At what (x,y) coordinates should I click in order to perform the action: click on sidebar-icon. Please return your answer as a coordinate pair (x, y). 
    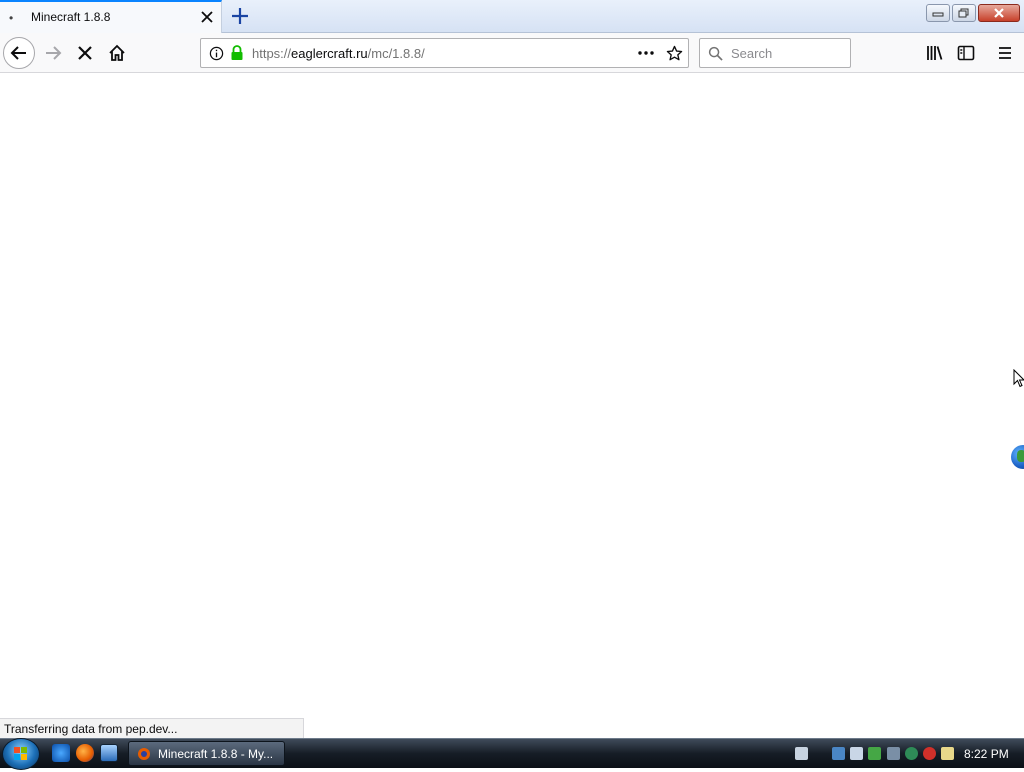
    Looking at the image, I should click on (966, 53).